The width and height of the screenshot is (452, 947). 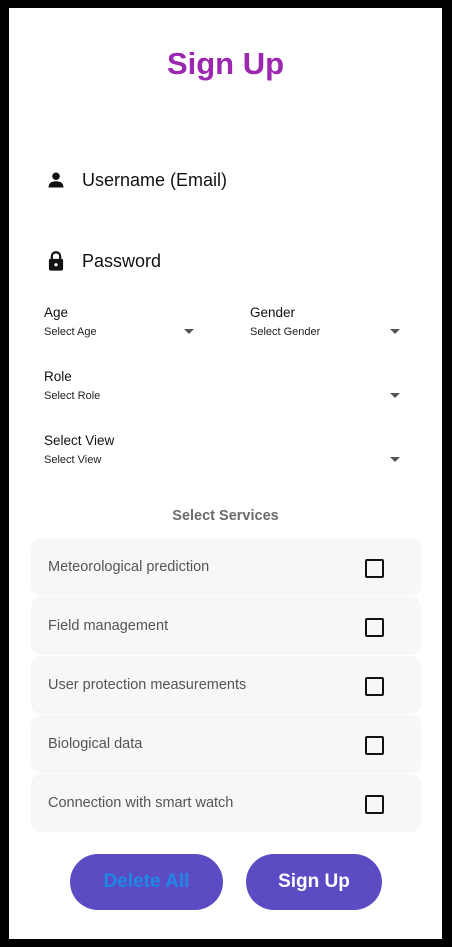 I want to click on gender-label: Gender, so click(x=273, y=312).